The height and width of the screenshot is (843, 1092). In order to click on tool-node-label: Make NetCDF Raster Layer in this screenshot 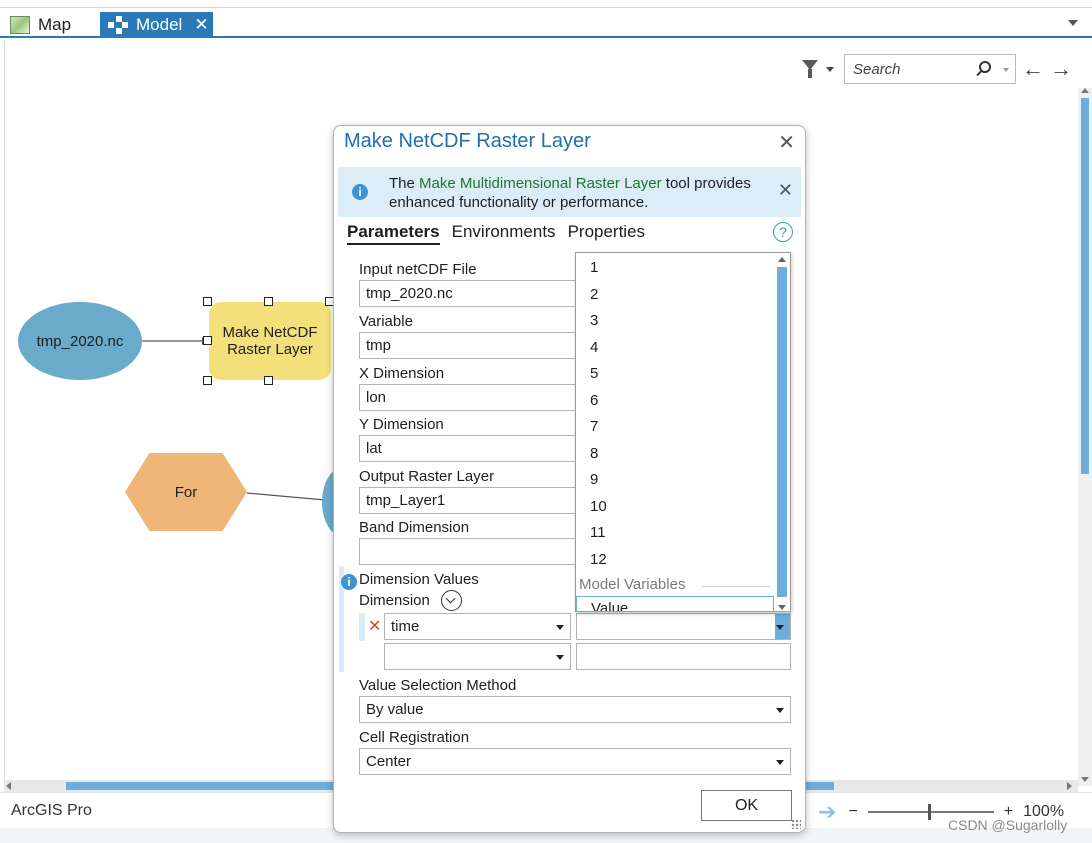, I will do `click(270, 341)`.